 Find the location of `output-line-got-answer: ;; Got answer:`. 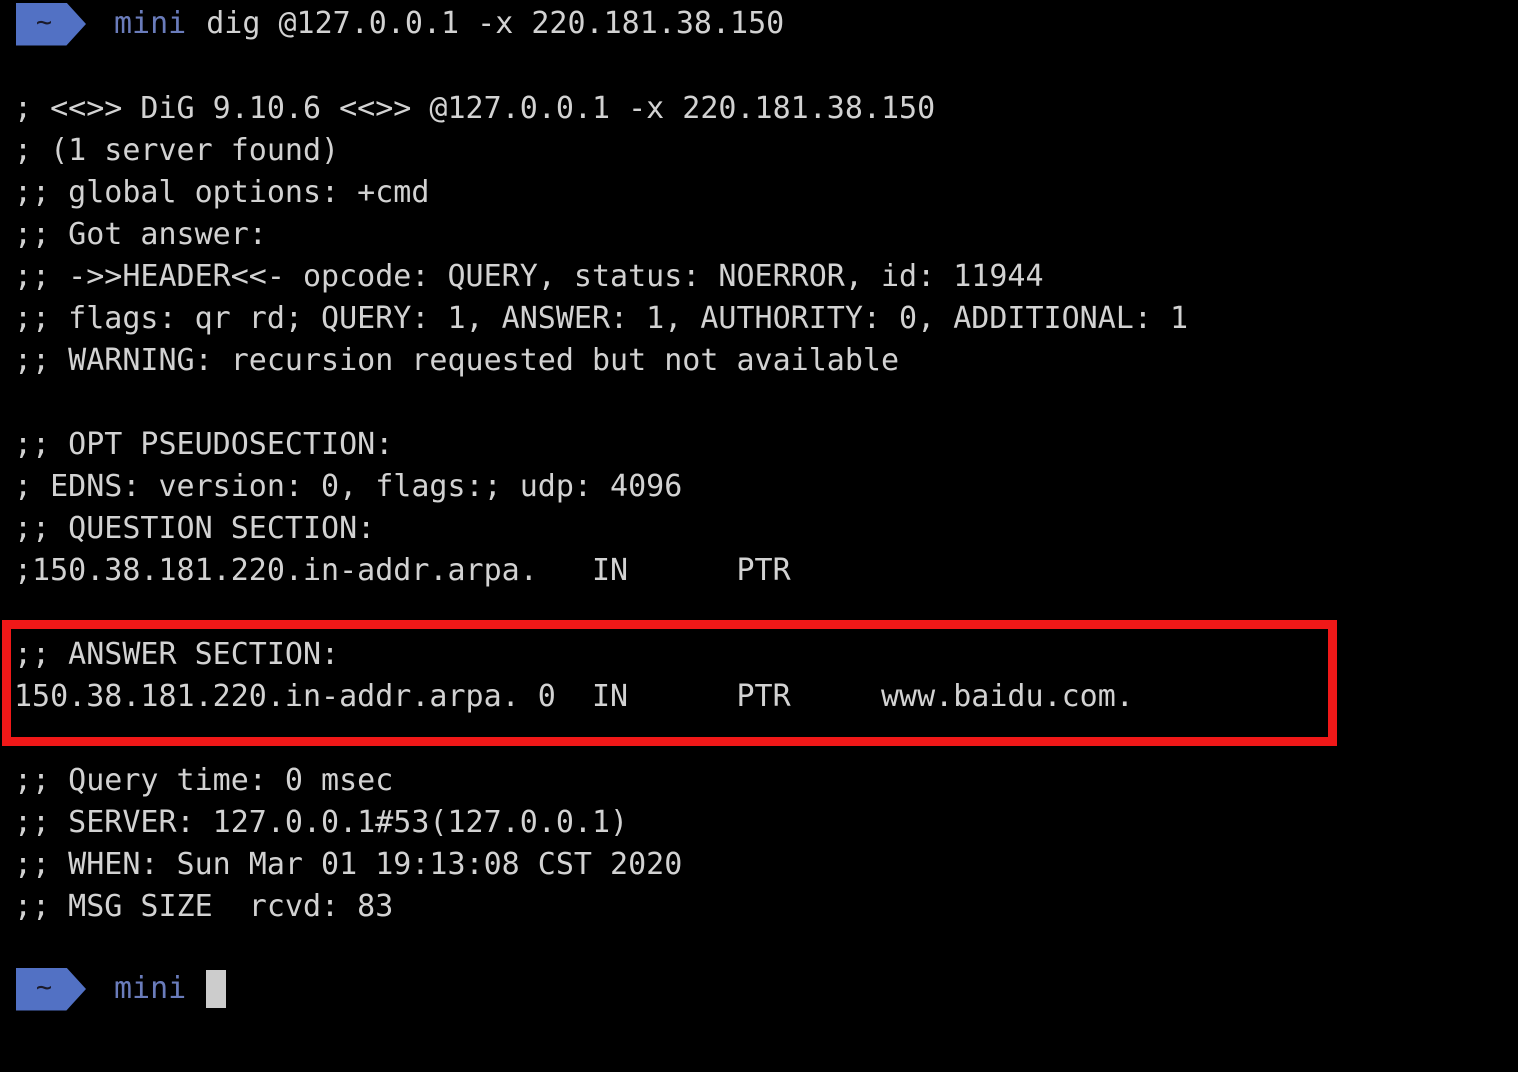

output-line-got-answer: ;; Got answer: is located at coordinates (140, 234).